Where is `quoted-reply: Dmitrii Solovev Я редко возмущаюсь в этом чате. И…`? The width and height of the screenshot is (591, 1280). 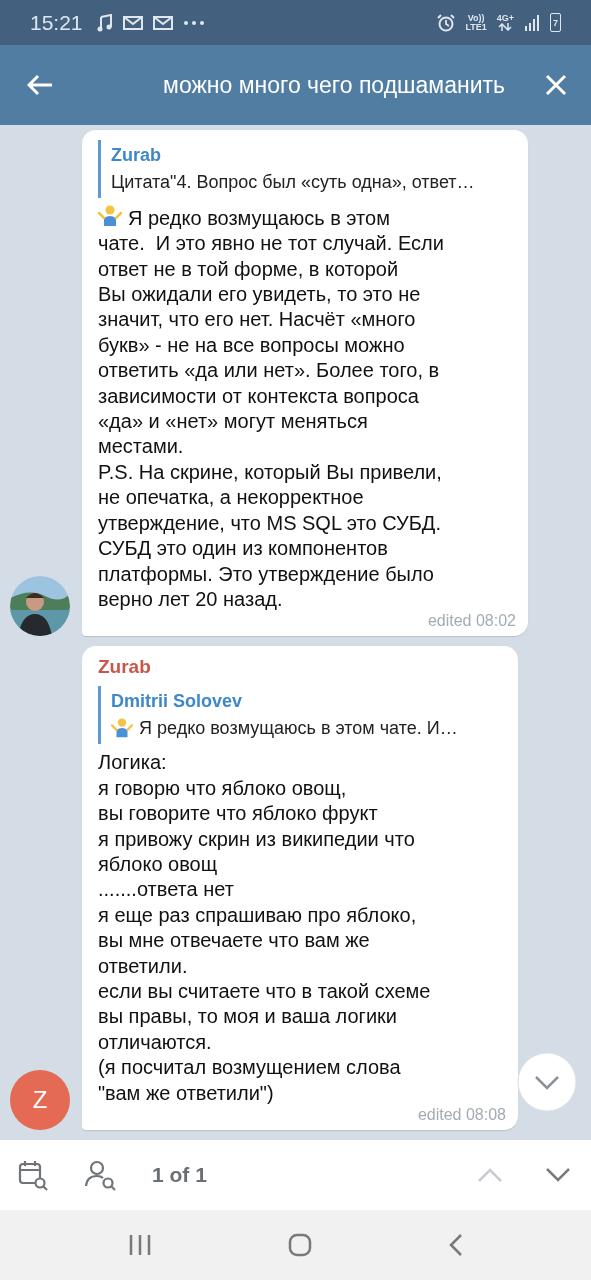
quoted-reply: Dmitrii Solovev Я редко возмущаюсь в этом чате. И… is located at coordinates (302, 715).